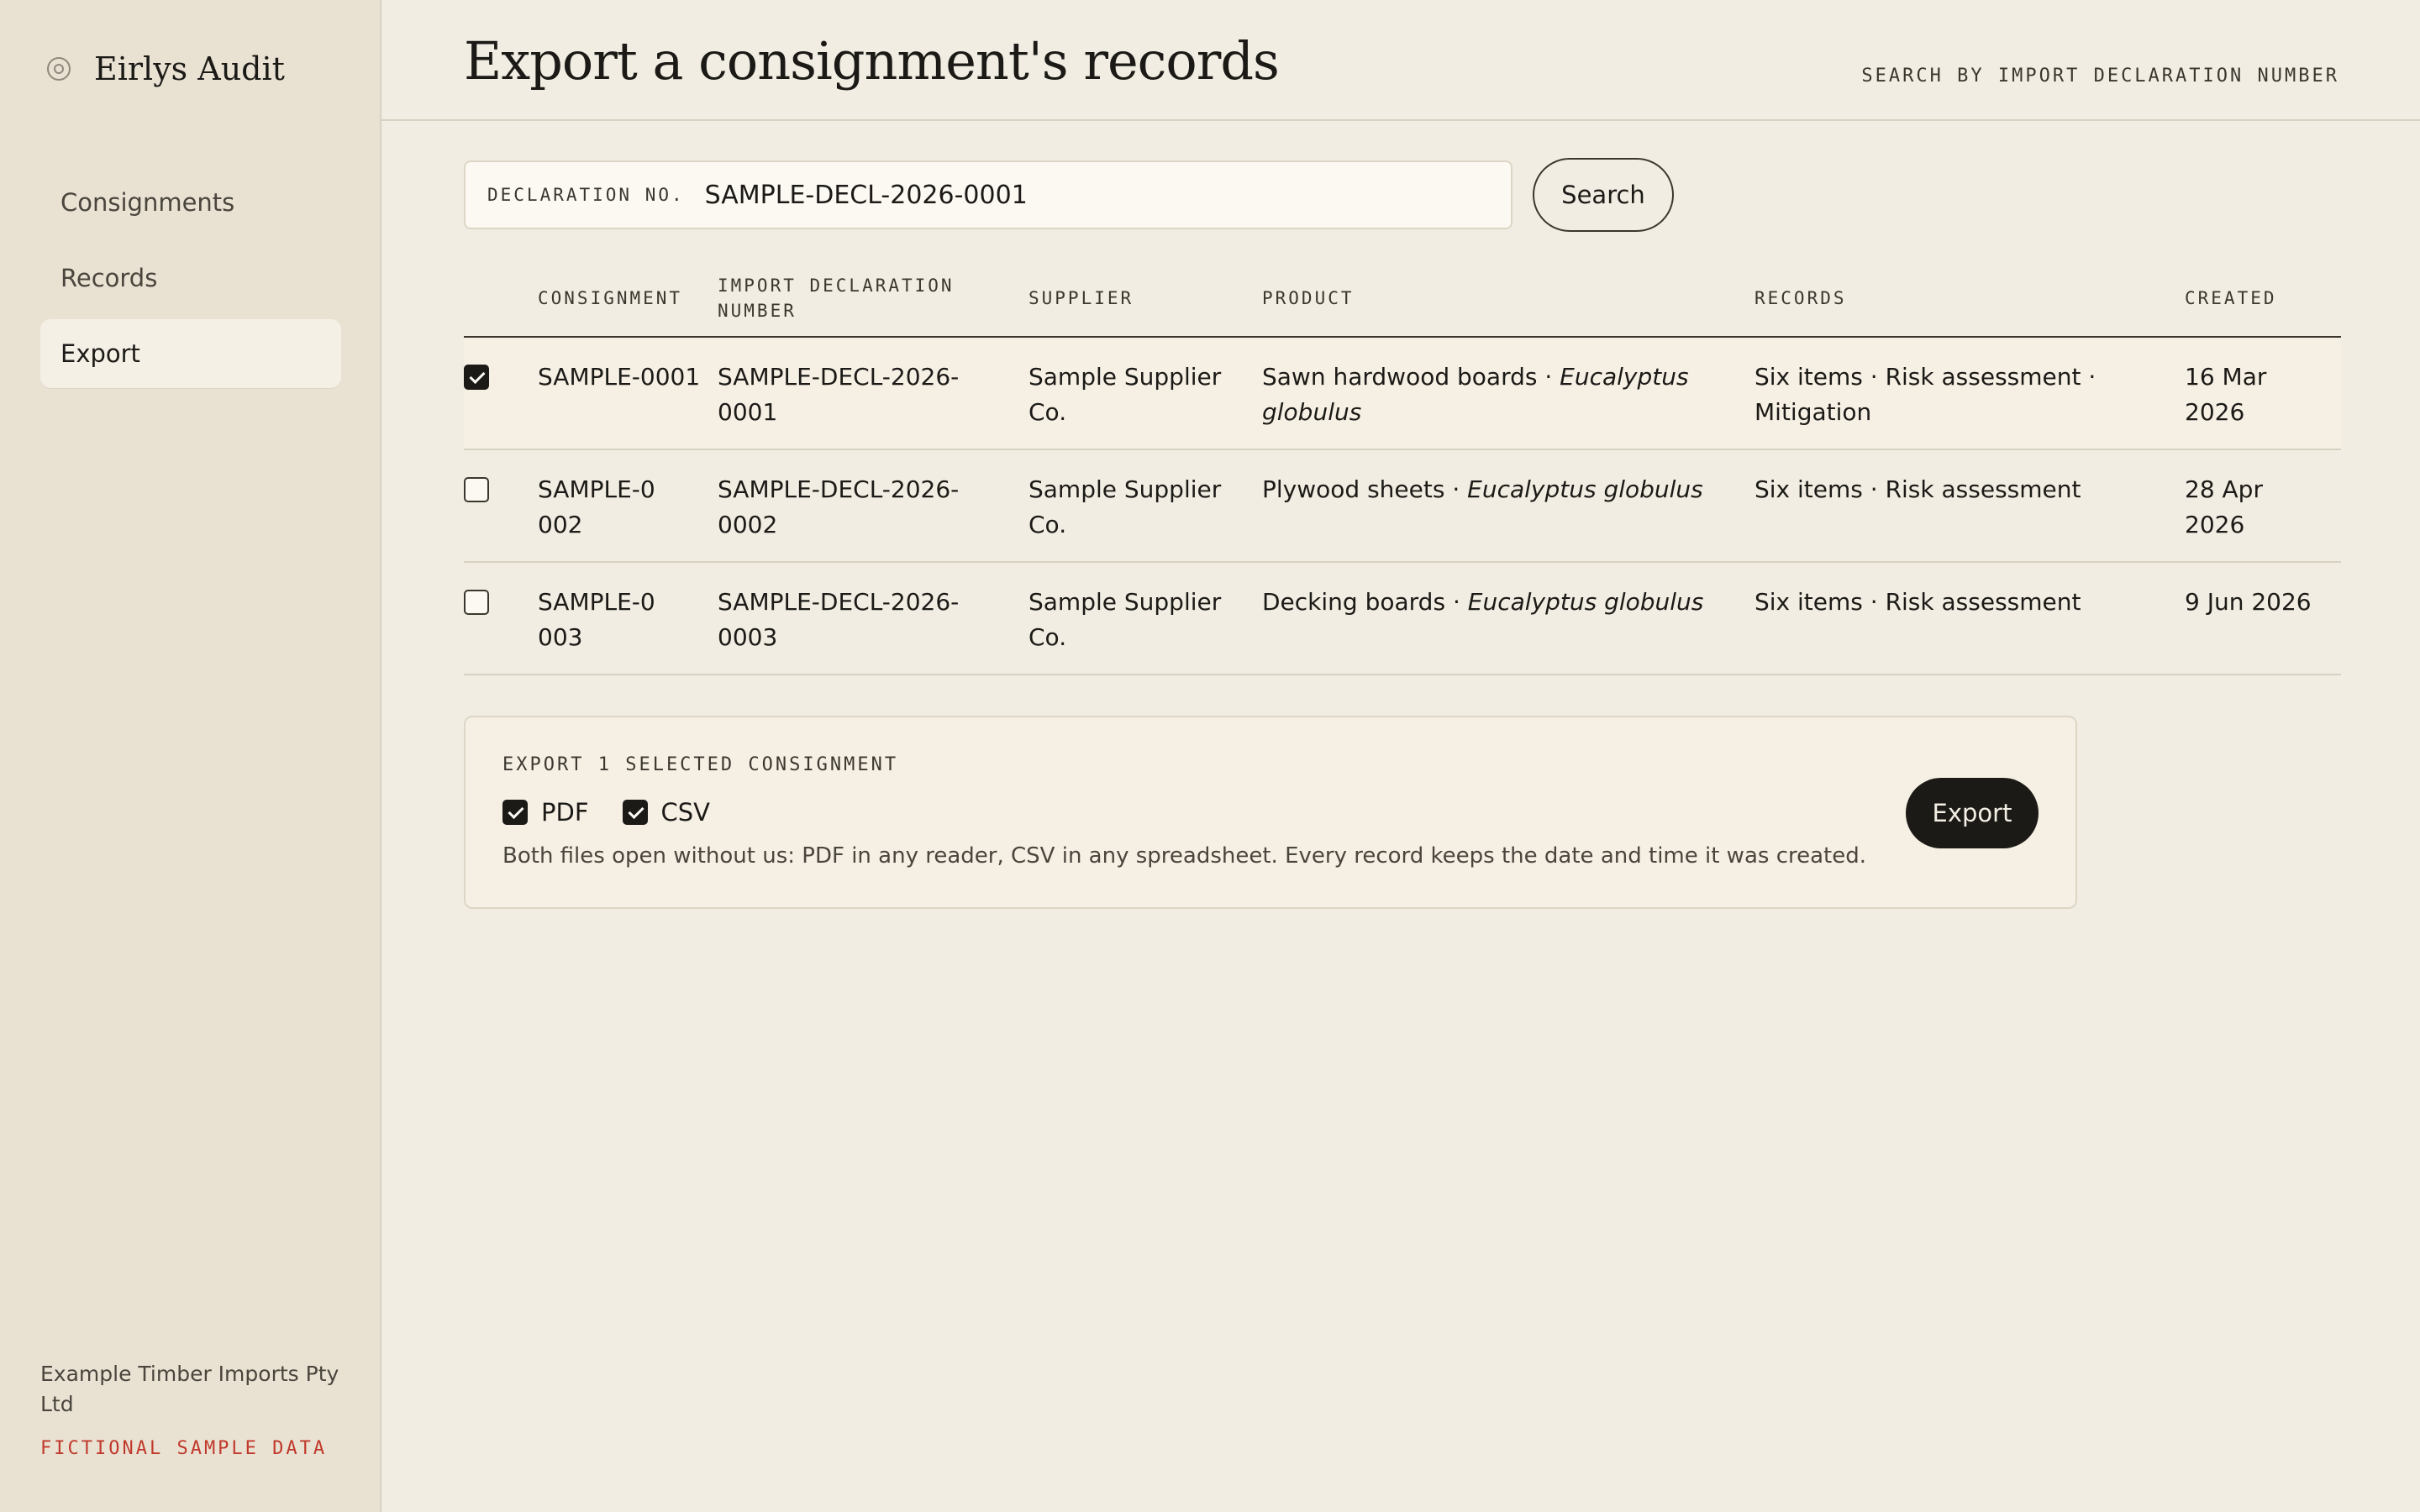 Image resolution: width=2420 pixels, height=1512 pixels. I want to click on csv-label: CSV, so click(686, 812).